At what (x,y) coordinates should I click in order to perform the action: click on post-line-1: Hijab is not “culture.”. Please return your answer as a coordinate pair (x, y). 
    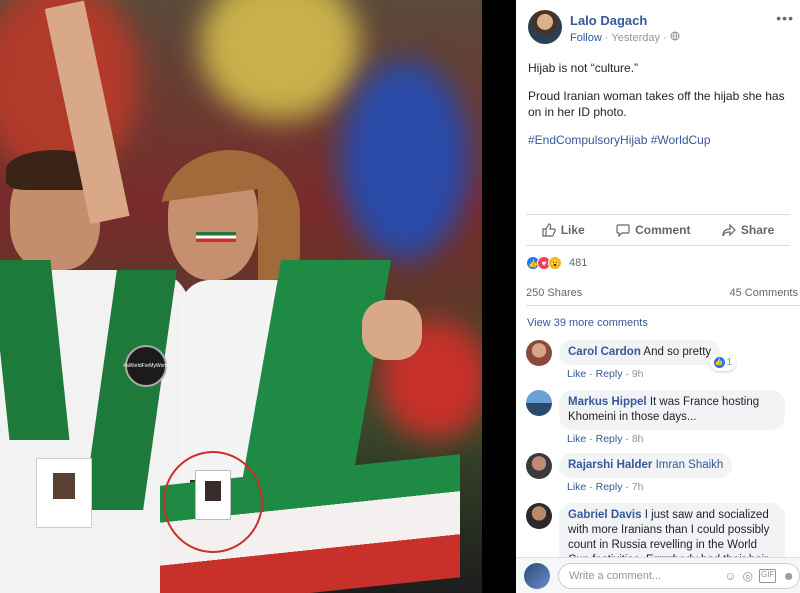
    Looking at the image, I should click on (583, 68).